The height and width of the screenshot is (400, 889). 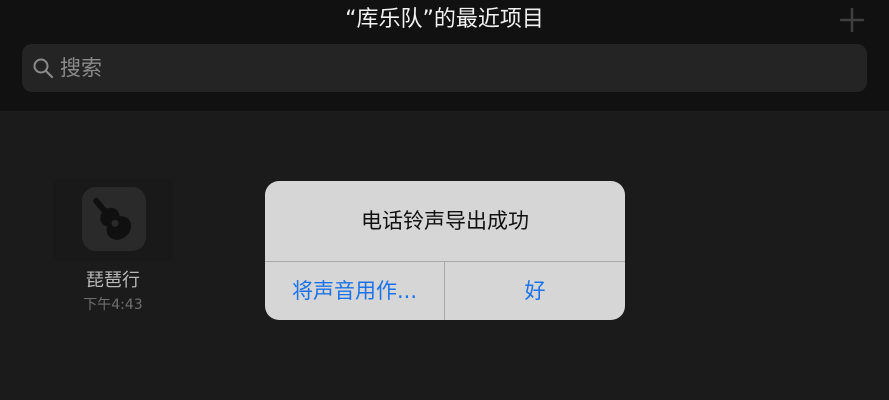 I want to click on search-field: 搜索, so click(x=444, y=68).